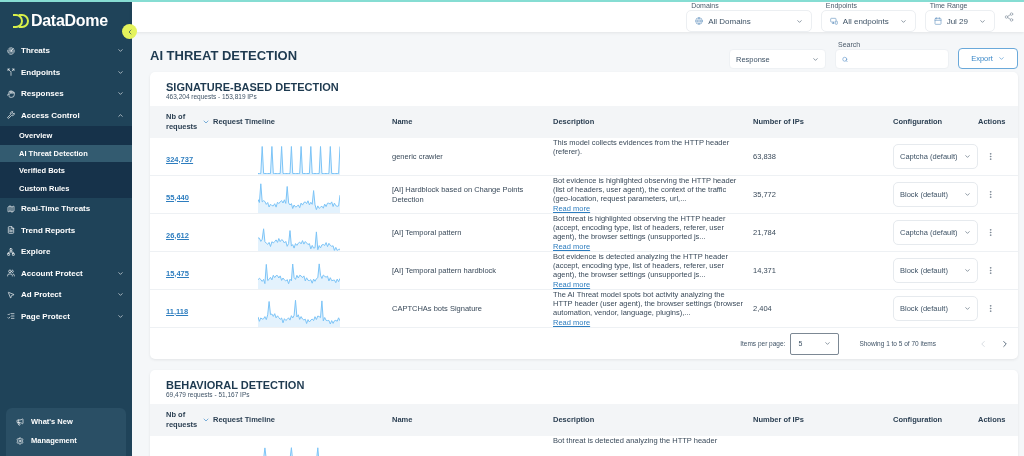 This screenshot has height=456, width=1024. What do you see at coordinates (892, 59) in the screenshot?
I see `search-field` at bounding box center [892, 59].